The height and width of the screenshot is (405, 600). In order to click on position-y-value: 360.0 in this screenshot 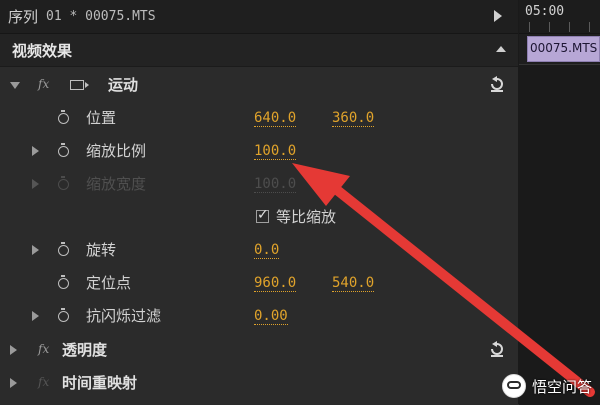, I will do `click(353, 118)`.